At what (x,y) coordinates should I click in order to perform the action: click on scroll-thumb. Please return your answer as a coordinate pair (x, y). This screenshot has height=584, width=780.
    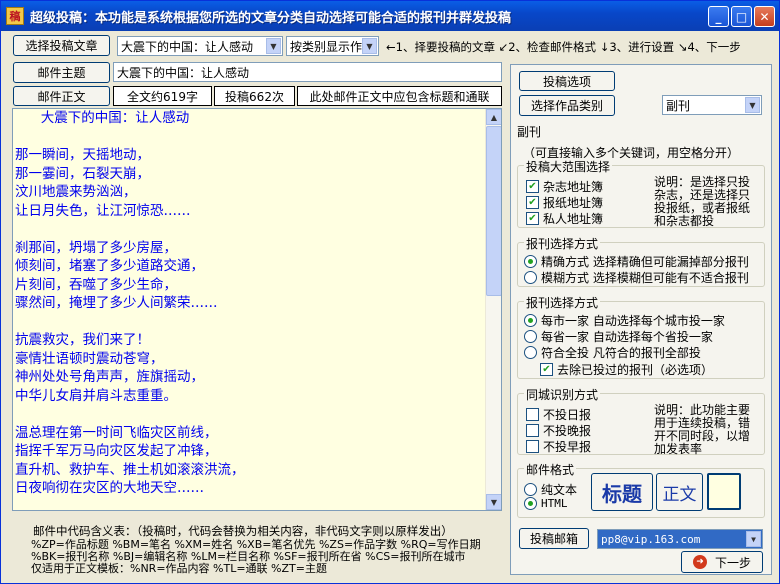
    Looking at the image, I should click on (493, 211).